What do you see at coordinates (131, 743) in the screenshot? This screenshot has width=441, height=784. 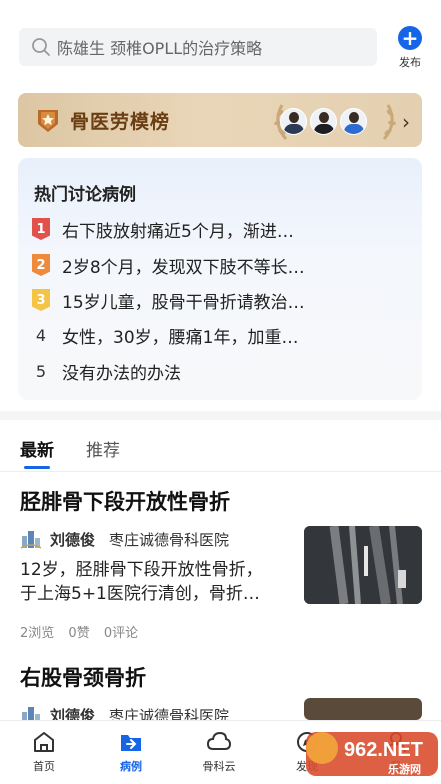 I see `folder-icon` at bounding box center [131, 743].